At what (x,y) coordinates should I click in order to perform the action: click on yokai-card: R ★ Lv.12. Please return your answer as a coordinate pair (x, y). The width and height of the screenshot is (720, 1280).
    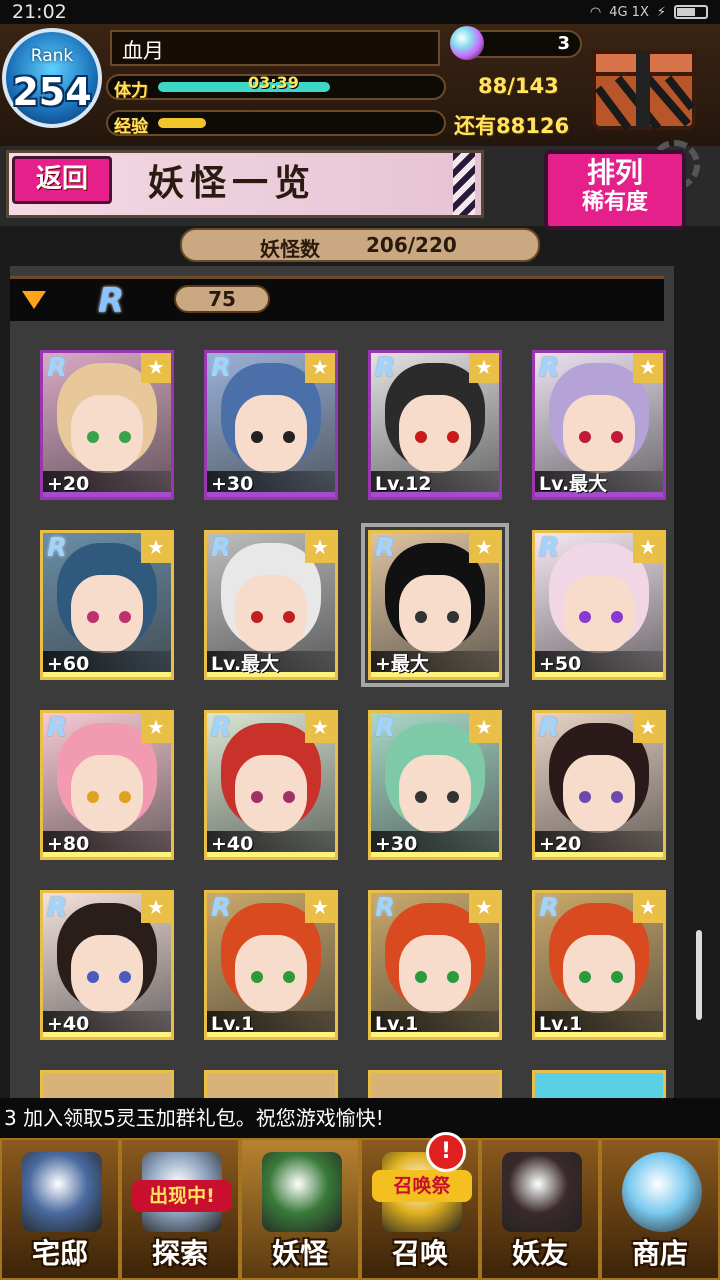
    Looking at the image, I should click on (435, 425).